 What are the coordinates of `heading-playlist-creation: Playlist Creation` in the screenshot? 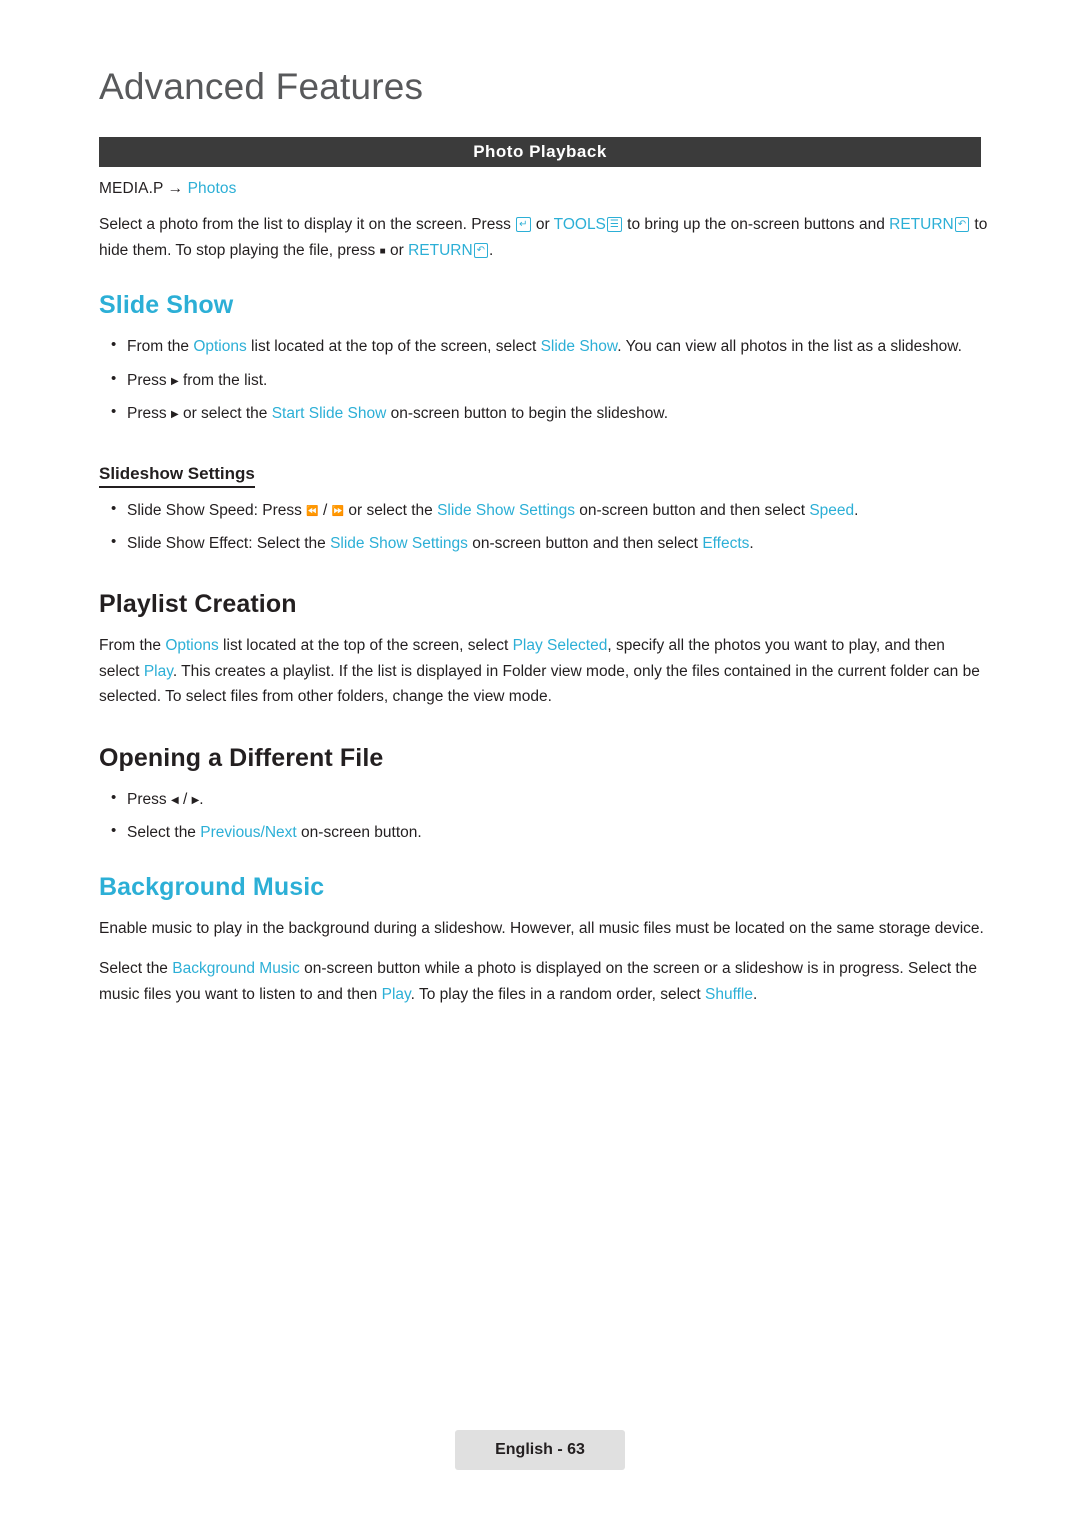 It's located at (198, 603).